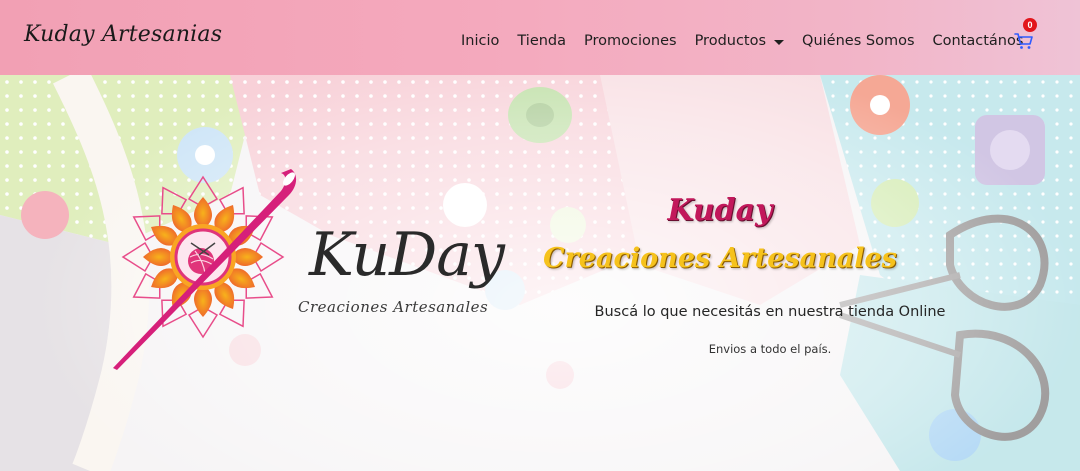 The height and width of the screenshot is (471, 1080). Describe the element at coordinates (858, 41) in the screenshot. I see `nav-quienes-somos: Quiénes Somos` at that location.